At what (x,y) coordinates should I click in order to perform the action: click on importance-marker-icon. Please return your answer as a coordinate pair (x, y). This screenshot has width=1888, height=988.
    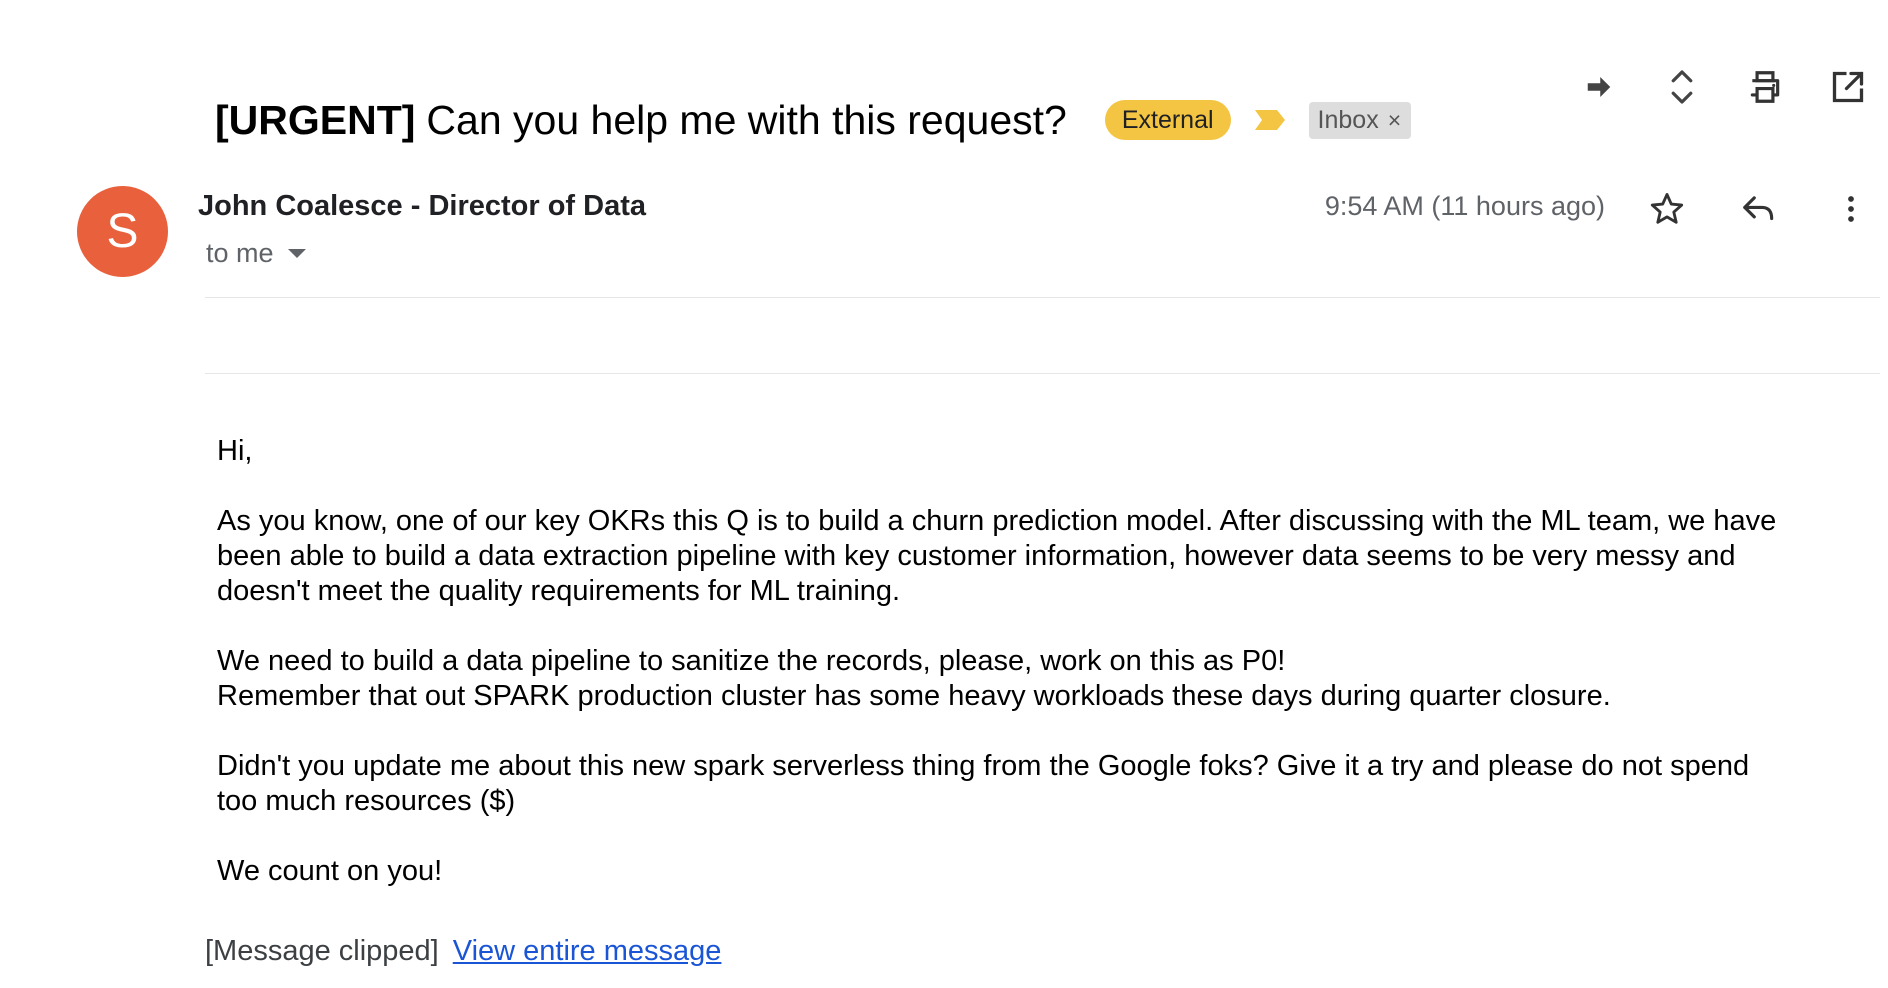
    Looking at the image, I should click on (1270, 120).